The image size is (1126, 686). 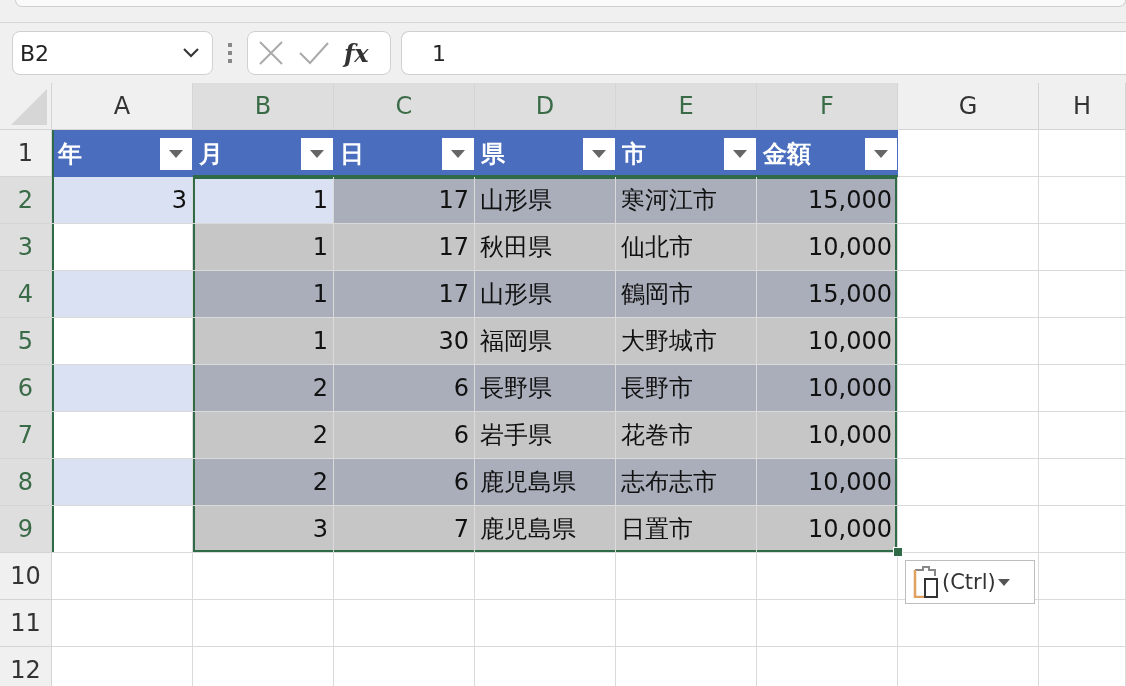 I want to click on chevron-down-icon, so click(x=191, y=53).